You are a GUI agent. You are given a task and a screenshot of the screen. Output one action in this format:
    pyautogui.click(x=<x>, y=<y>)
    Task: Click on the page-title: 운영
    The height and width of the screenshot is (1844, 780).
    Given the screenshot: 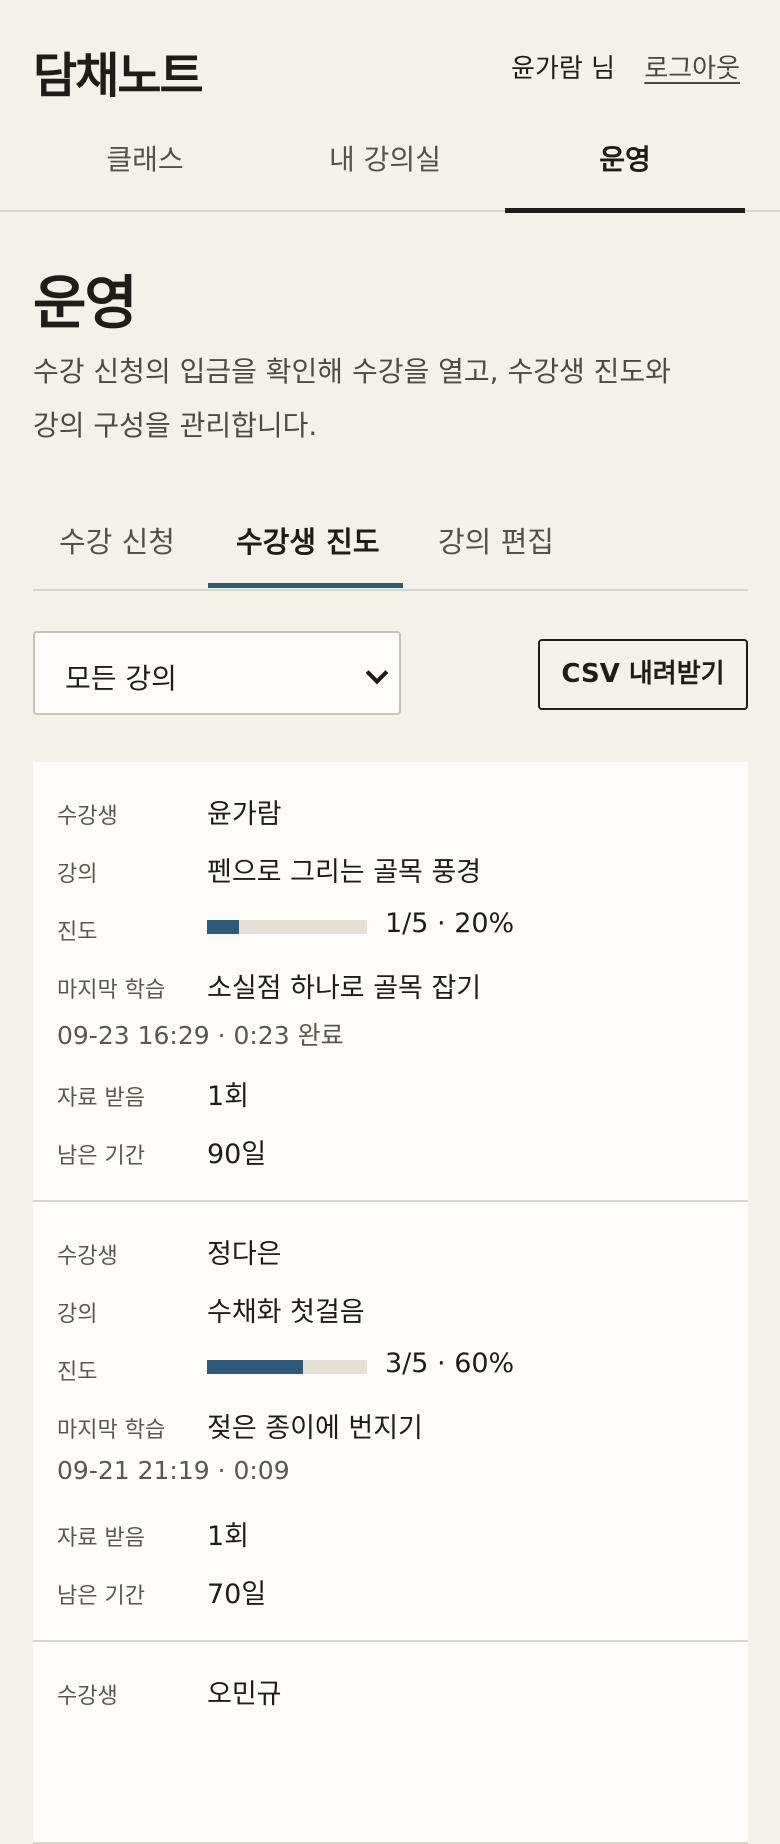 What is the action you would take?
    pyautogui.click(x=85, y=303)
    